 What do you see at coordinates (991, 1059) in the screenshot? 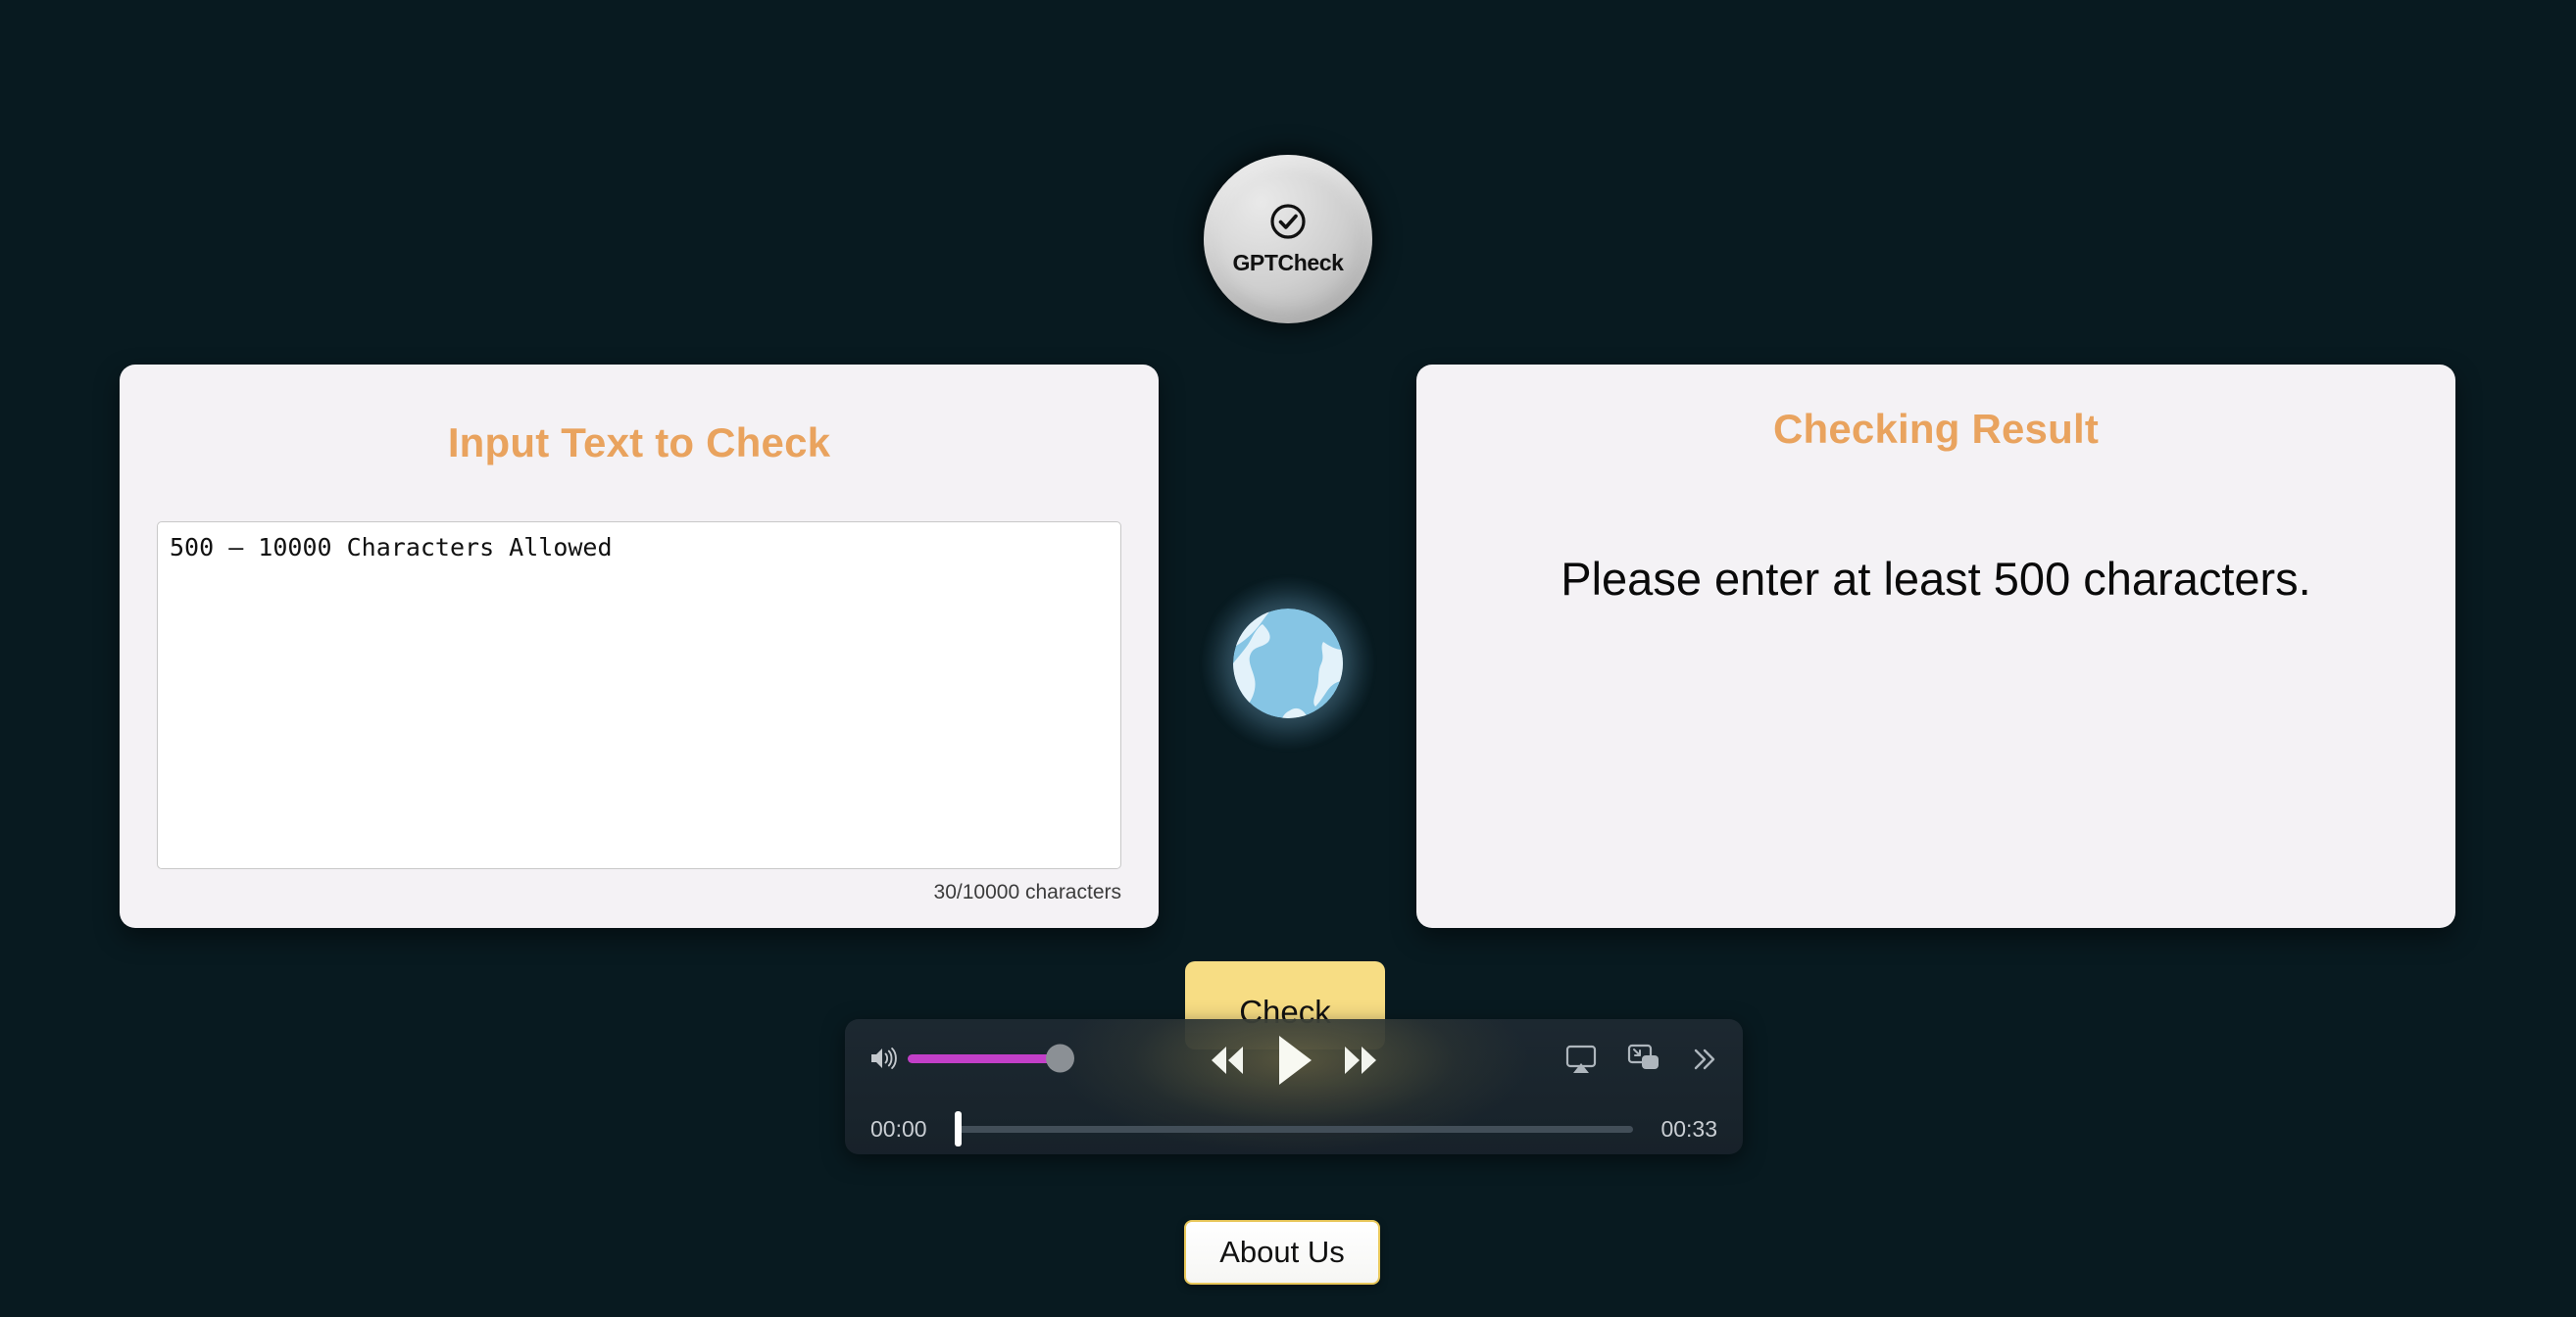
I see `volume-slider-track` at bounding box center [991, 1059].